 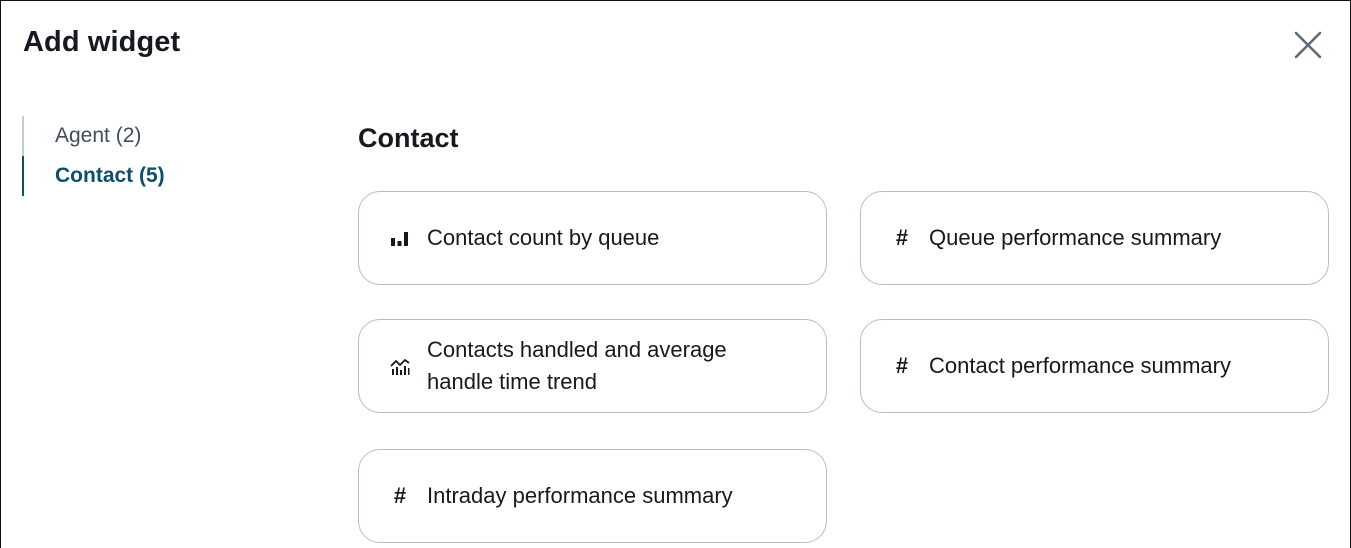 What do you see at coordinates (98, 135) in the screenshot?
I see `nav-item-agent-label: Agent (2)` at bounding box center [98, 135].